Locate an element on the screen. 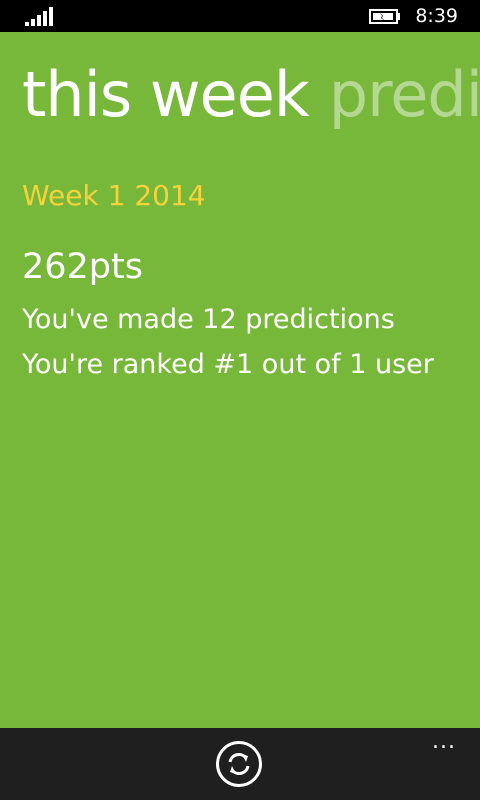 This screenshot has width=480, height=800. signal-bars-icon is located at coordinates (39, 16).